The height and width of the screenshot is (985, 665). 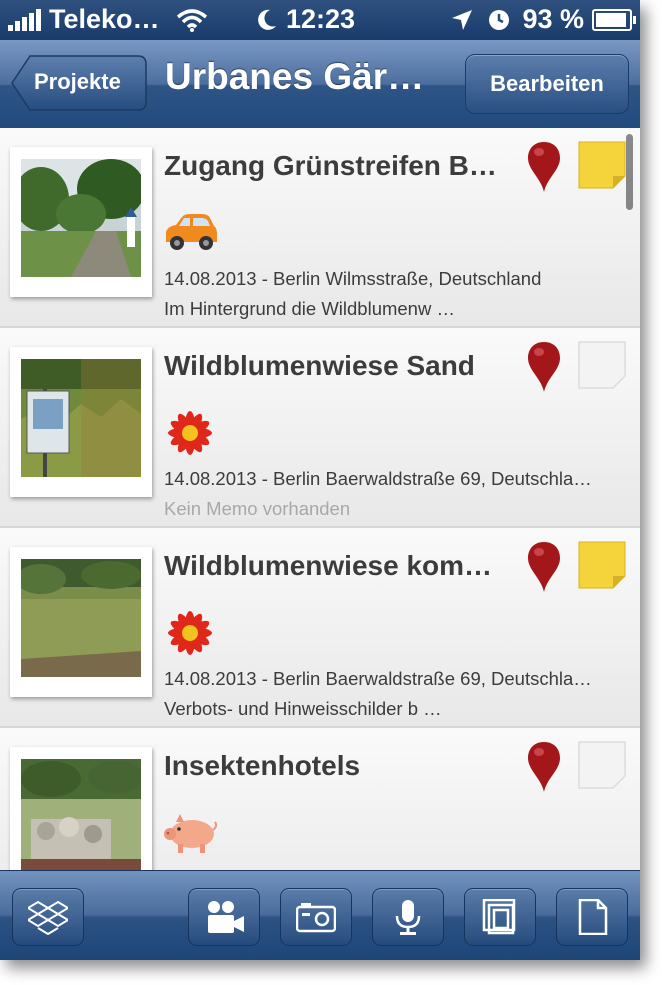 What do you see at coordinates (319, 365) in the screenshot?
I see `entry-title: Wildblumenwiese Sand` at bounding box center [319, 365].